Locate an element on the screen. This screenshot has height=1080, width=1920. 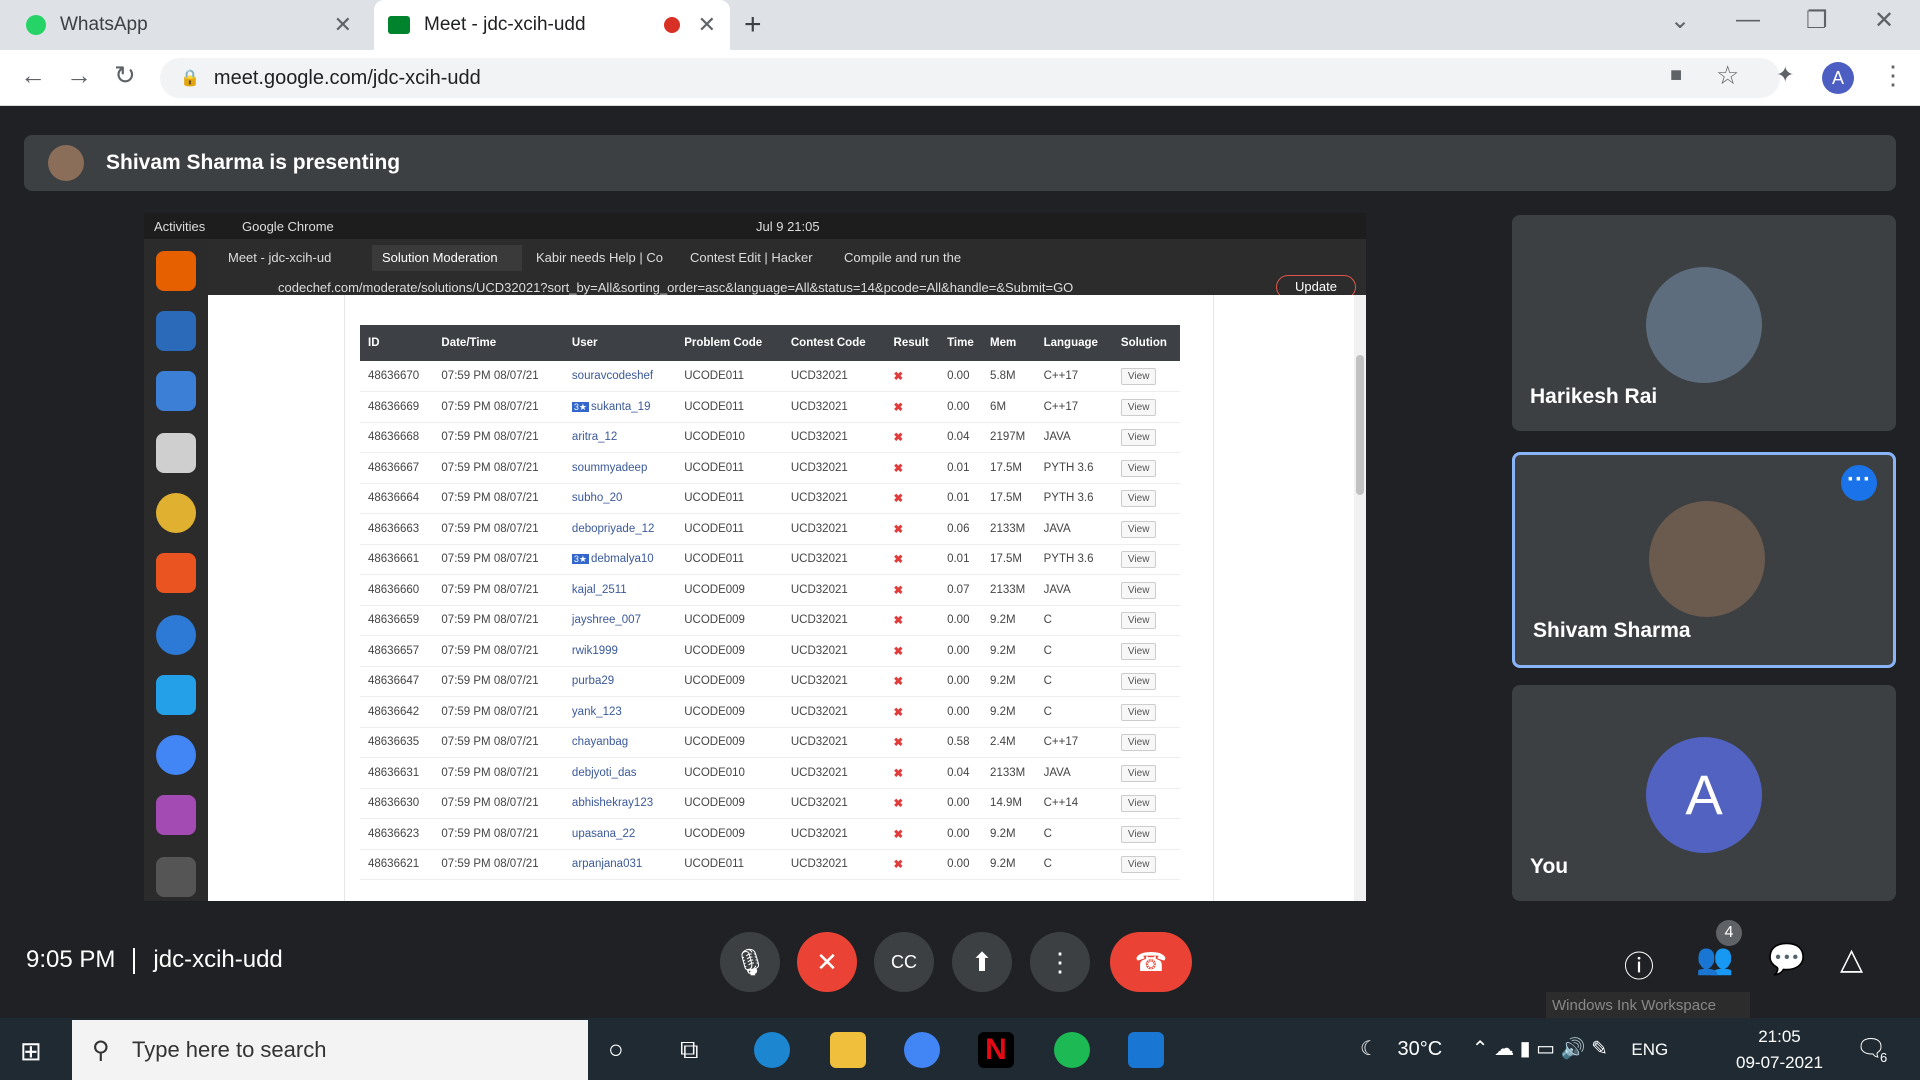
inner-tab-active: Solution Moderation is located at coordinates (447, 258).